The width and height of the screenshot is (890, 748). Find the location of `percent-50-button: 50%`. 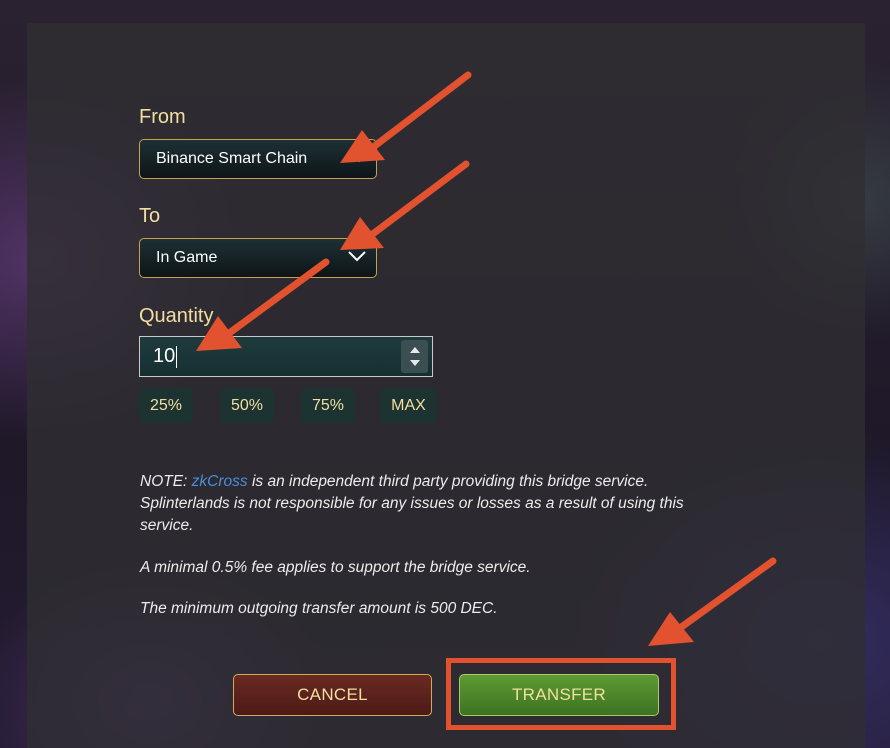

percent-50-button: 50% is located at coordinates (247, 405).